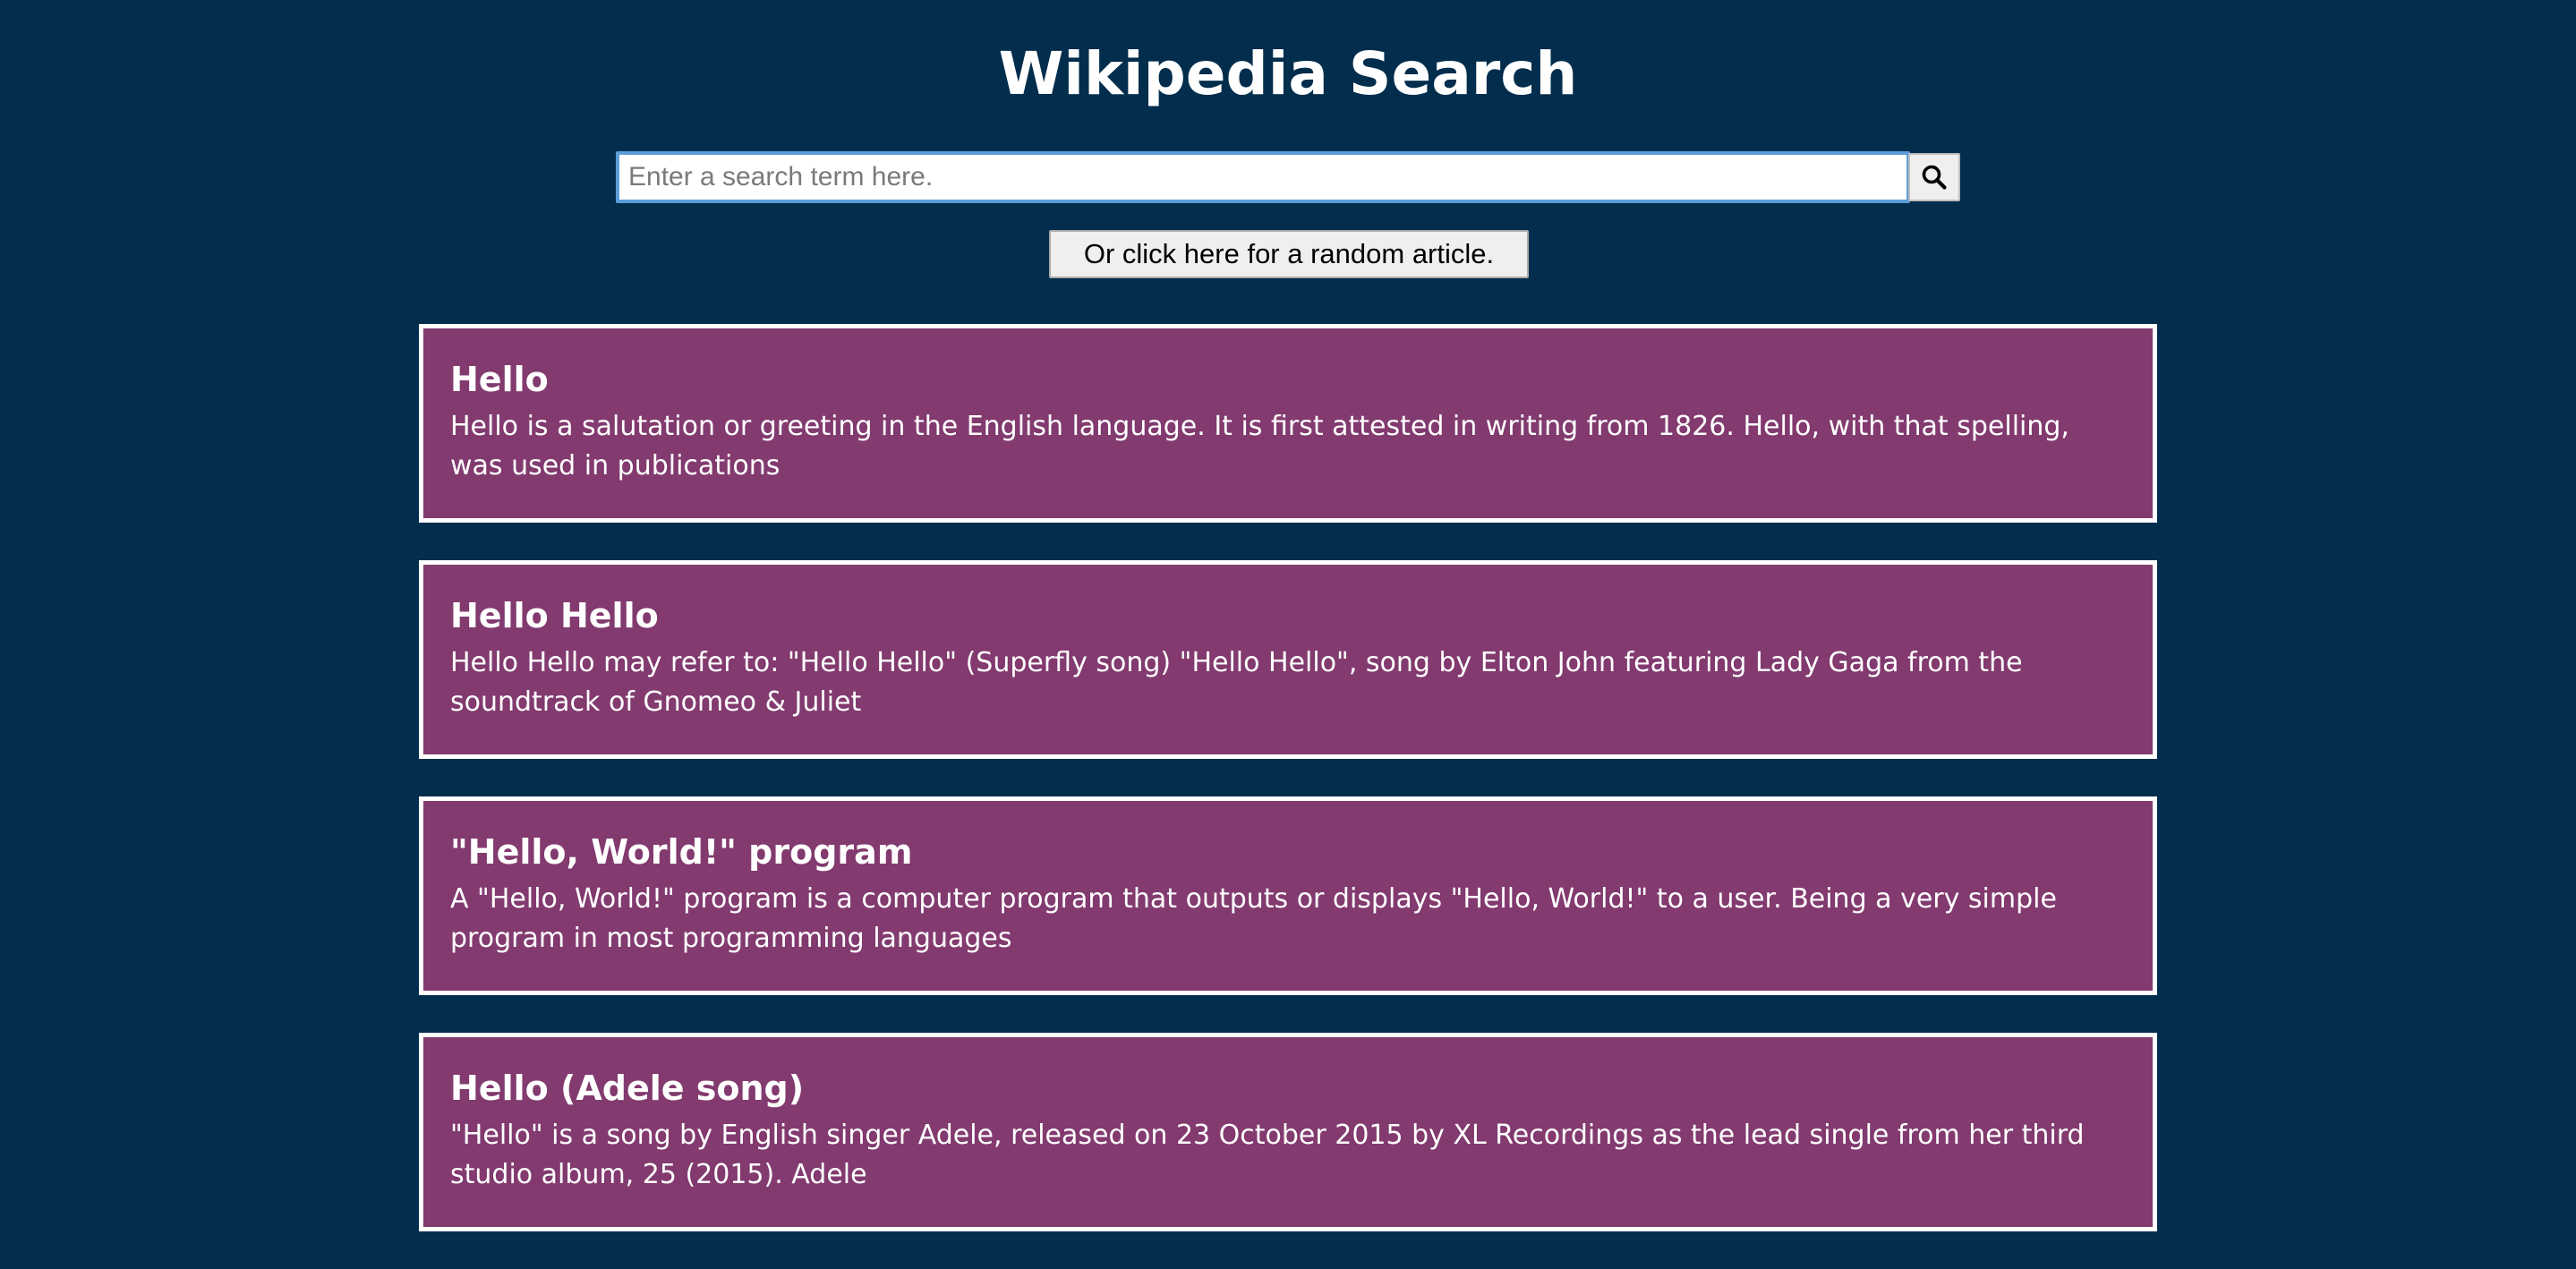 The height and width of the screenshot is (1269, 2576). I want to click on result-title: Hello (Adele song), so click(627, 1089).